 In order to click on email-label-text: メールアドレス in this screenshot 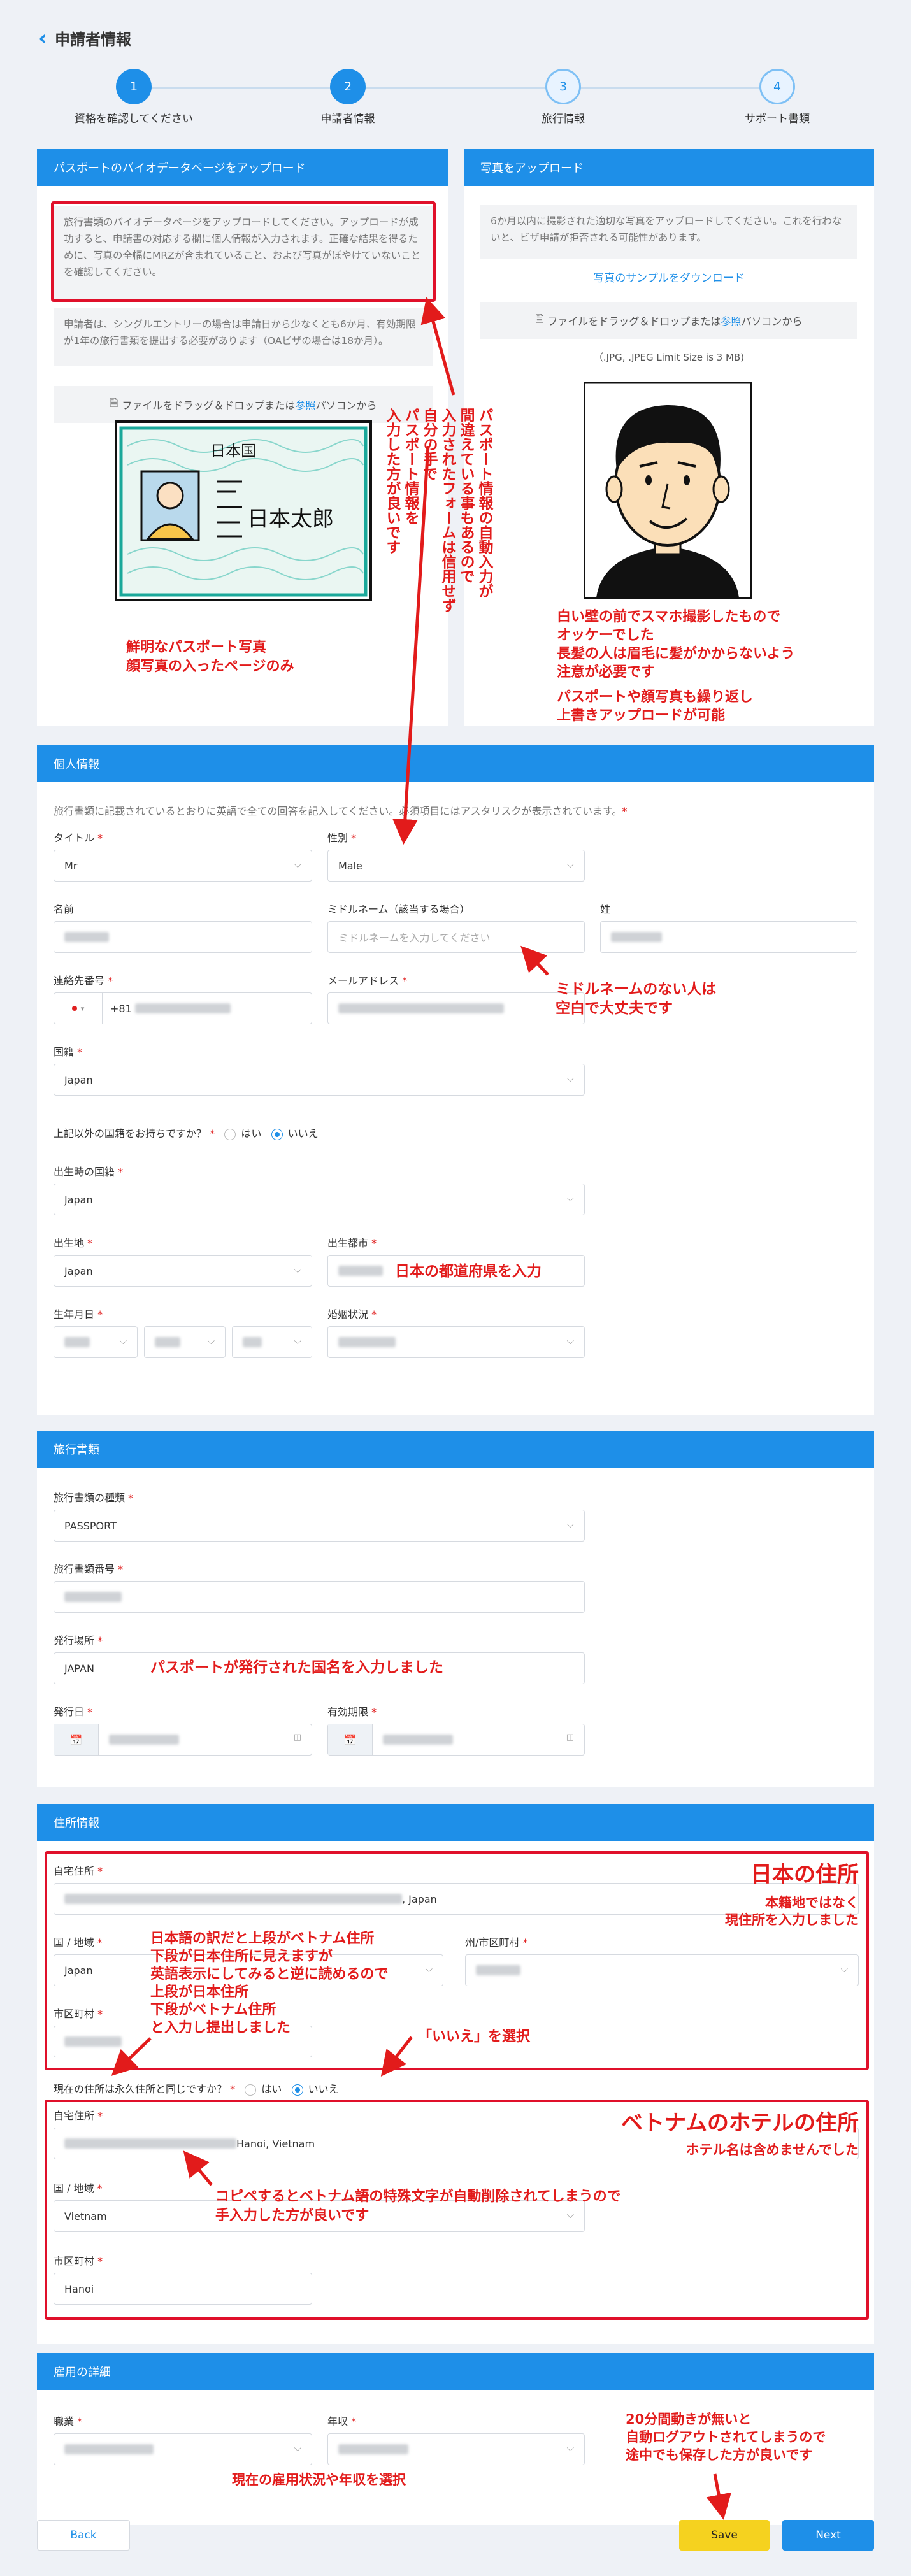, I will do `click(363, 981)`.